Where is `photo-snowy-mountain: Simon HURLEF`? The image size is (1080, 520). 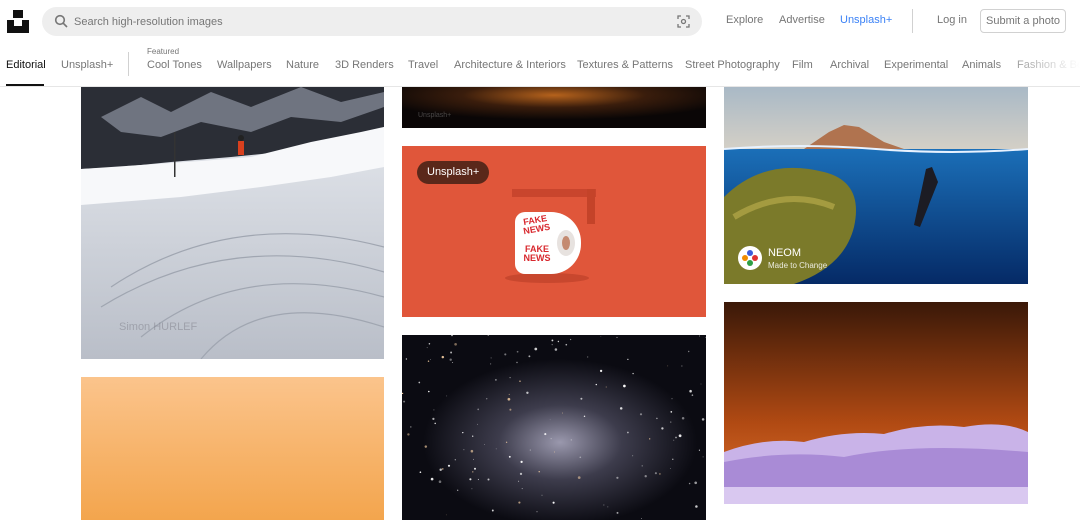 photo-snowy-mountain: Simon HURLEF is located at coordinates (232, 223).